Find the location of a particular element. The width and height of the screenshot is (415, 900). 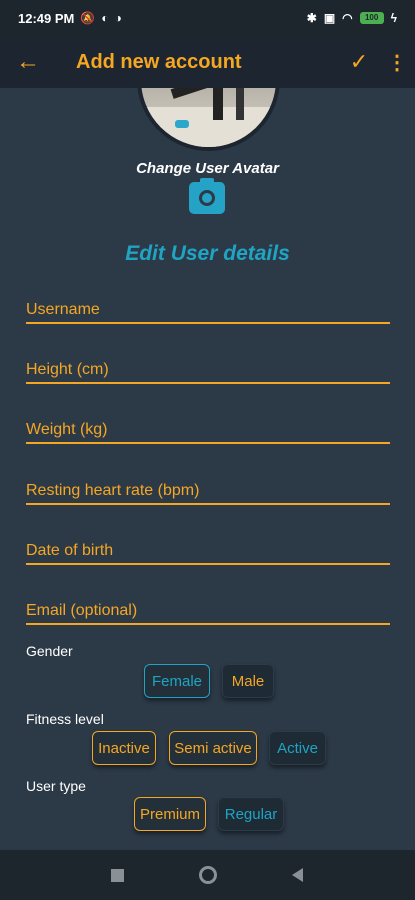

height-field is located at coordinates (208, 367).